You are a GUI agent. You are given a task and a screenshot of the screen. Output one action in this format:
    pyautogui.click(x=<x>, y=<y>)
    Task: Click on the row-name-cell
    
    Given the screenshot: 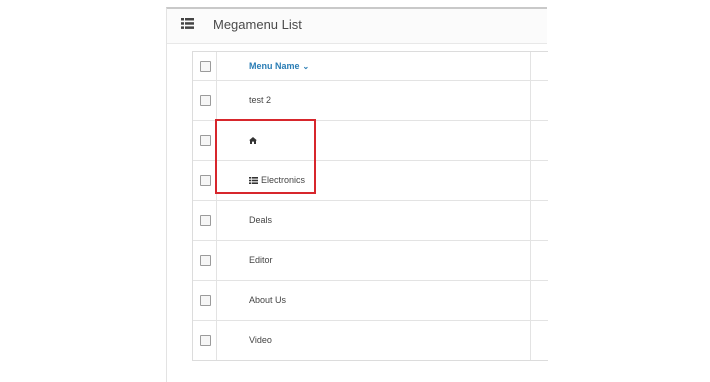 What is the action you would take?
    pyautogui.click(x=374, y=140)
    